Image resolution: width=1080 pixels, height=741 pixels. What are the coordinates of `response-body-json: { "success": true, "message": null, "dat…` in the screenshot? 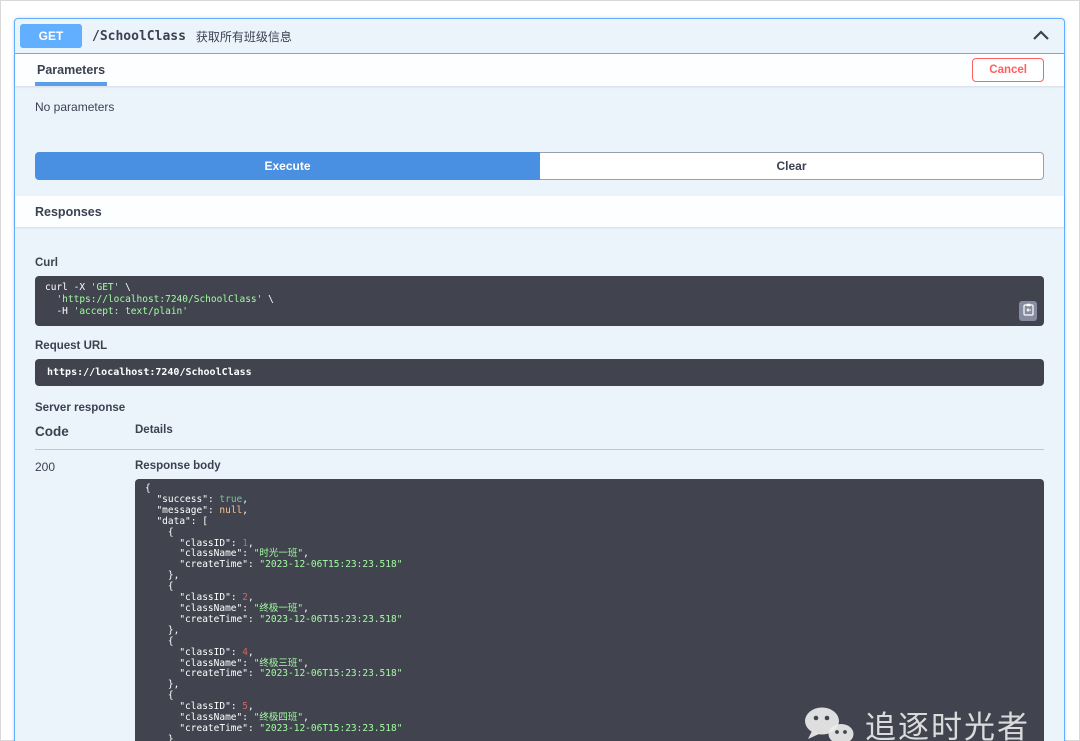 It's located at (274, 612).